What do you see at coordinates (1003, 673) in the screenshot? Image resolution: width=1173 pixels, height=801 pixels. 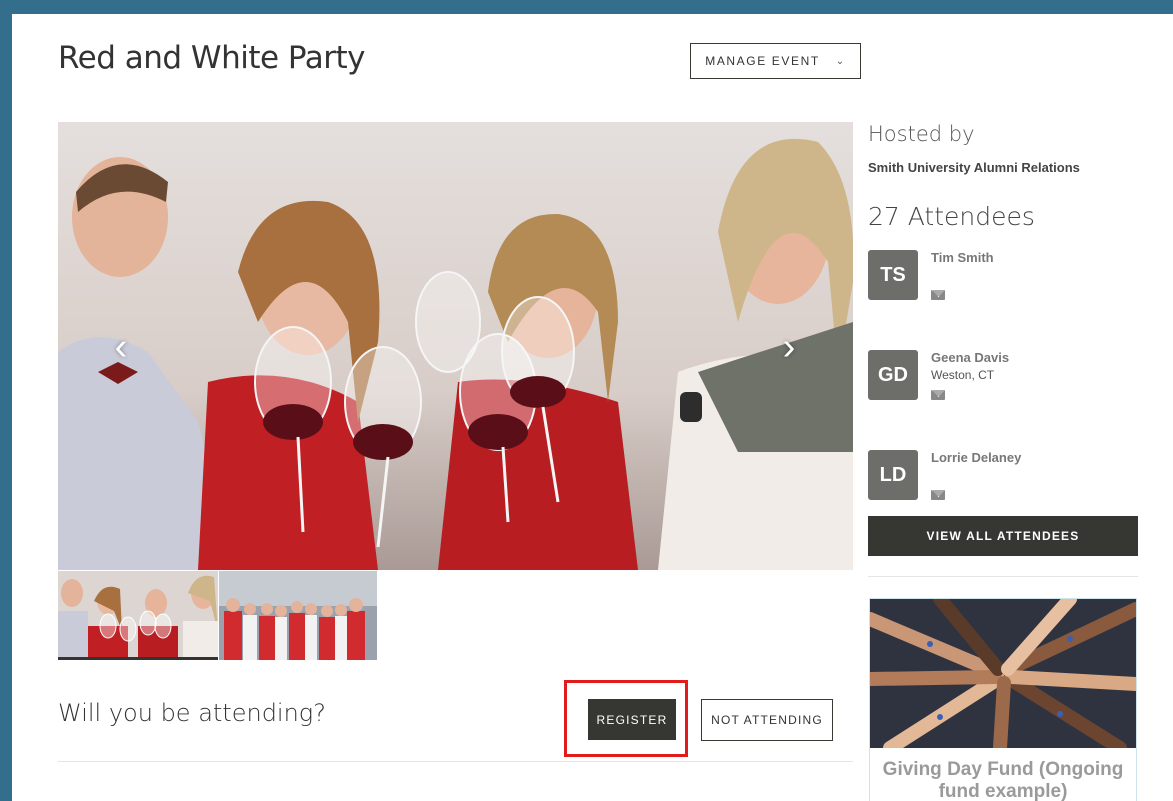 I see `fund-image` at bounding box center [1003, 673].